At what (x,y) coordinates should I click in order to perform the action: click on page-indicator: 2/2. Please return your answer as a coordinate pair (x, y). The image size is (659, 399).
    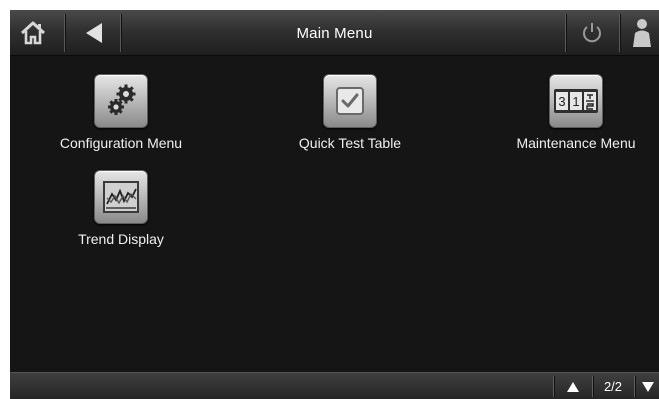
    Looking at the image, I should click on (613, 386).